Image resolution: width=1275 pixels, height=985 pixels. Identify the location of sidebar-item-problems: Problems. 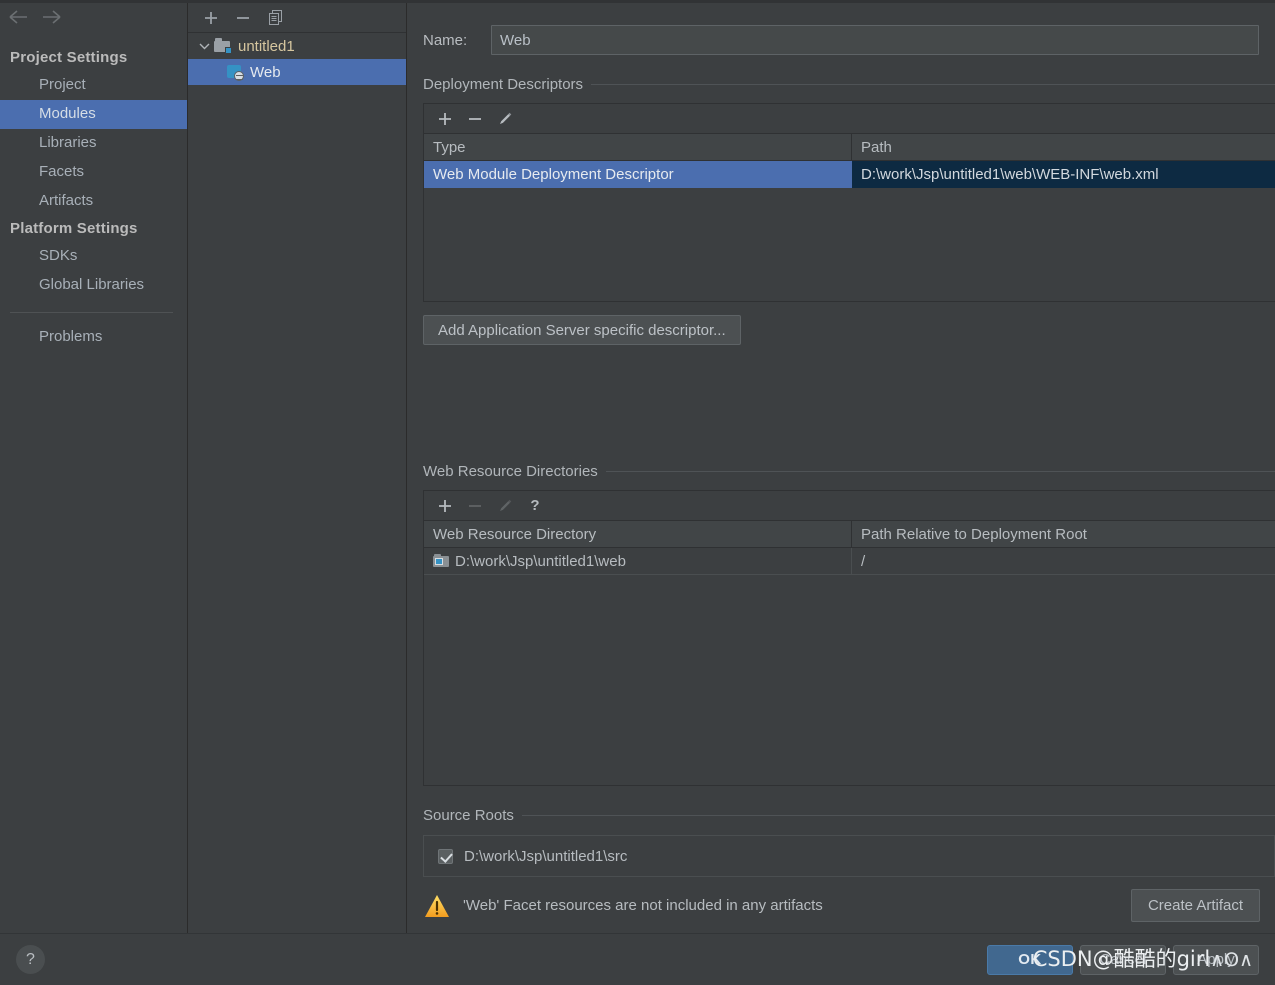
(93, 337).